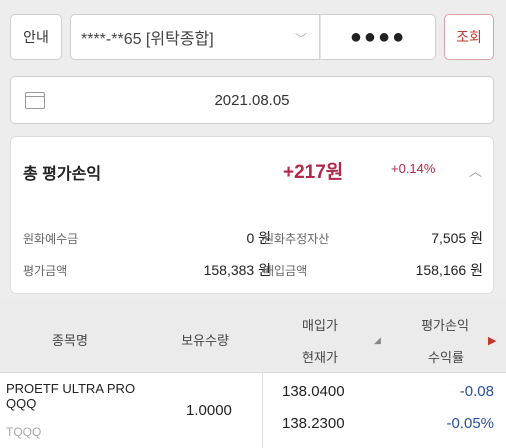 This screenshot has height=448, width=506. Describe the element at coordinates (300, 39) in the screenshot. I see `chevron-down-icon: ﹀` at that location.